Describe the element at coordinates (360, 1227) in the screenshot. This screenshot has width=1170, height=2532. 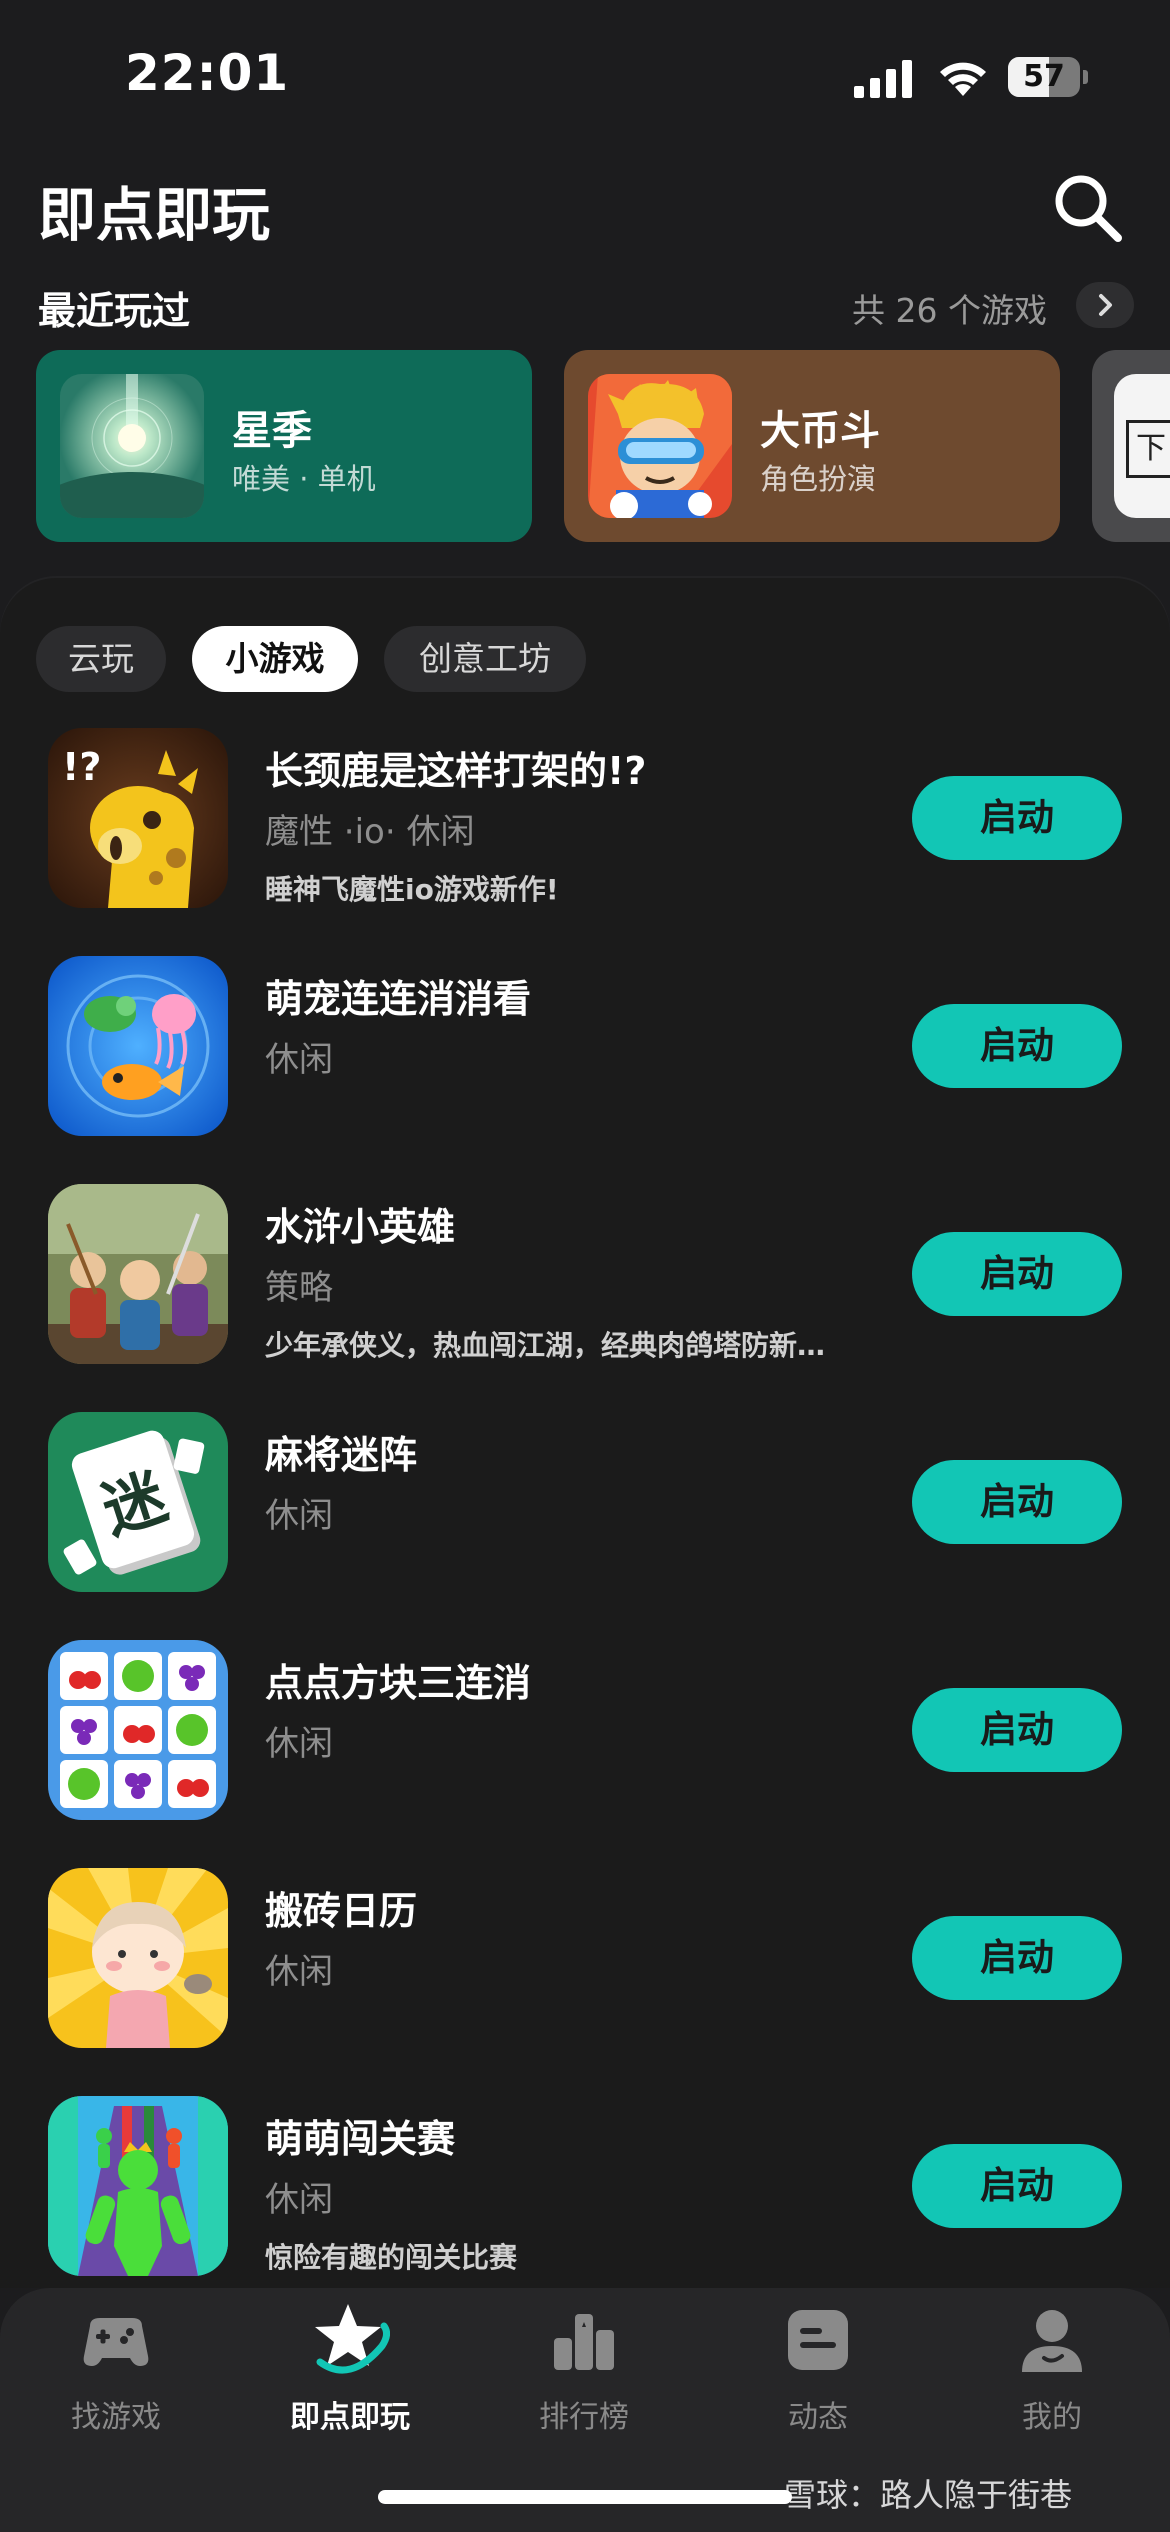
I see `game-title: 水浒小英雄` at that location.